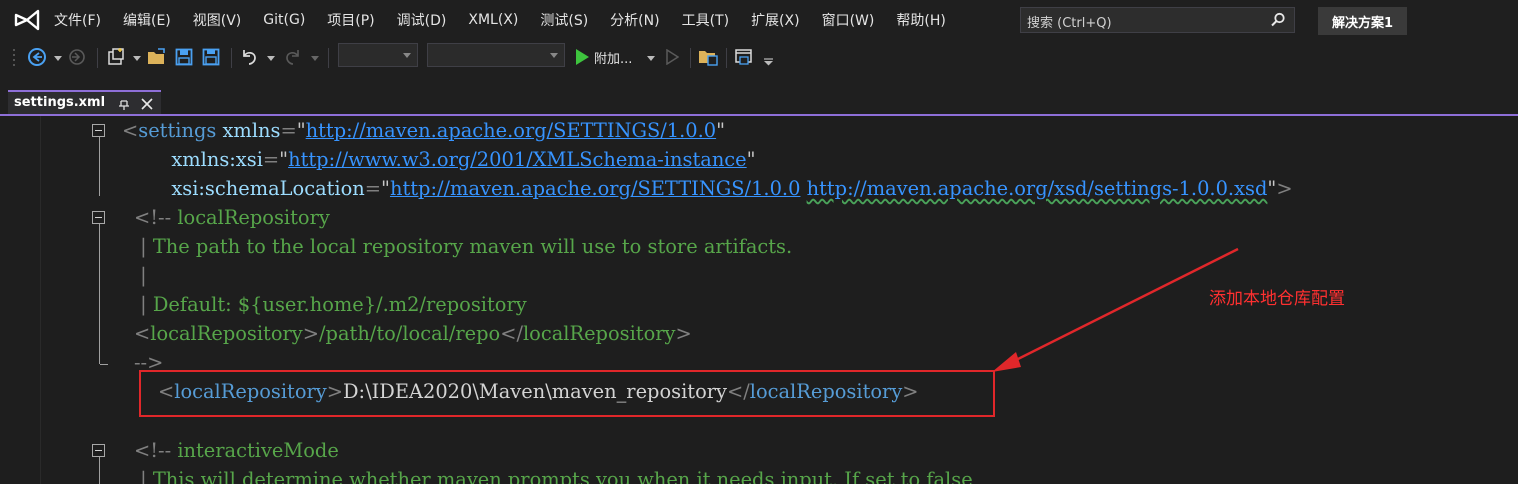  What do you see at coordinates (255, 450) in the screenshot?
I see `code-token: interactiveMode` at bounding box center [255, 450].